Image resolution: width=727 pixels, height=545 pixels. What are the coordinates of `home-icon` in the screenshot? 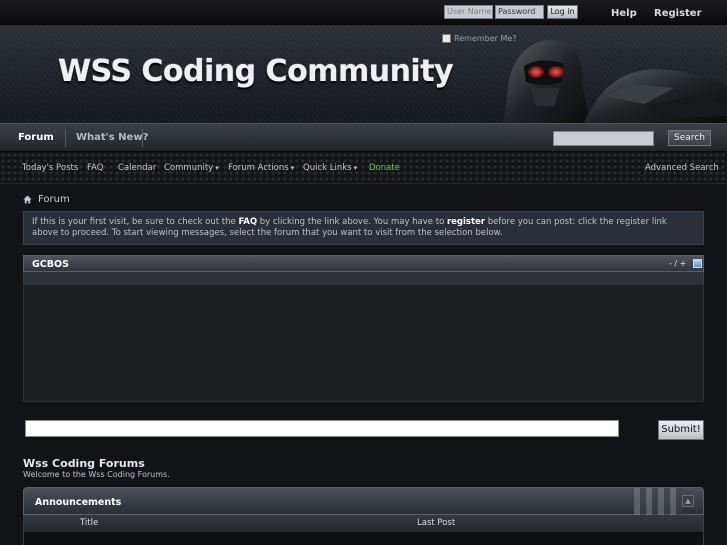 It's located at (27, 199).